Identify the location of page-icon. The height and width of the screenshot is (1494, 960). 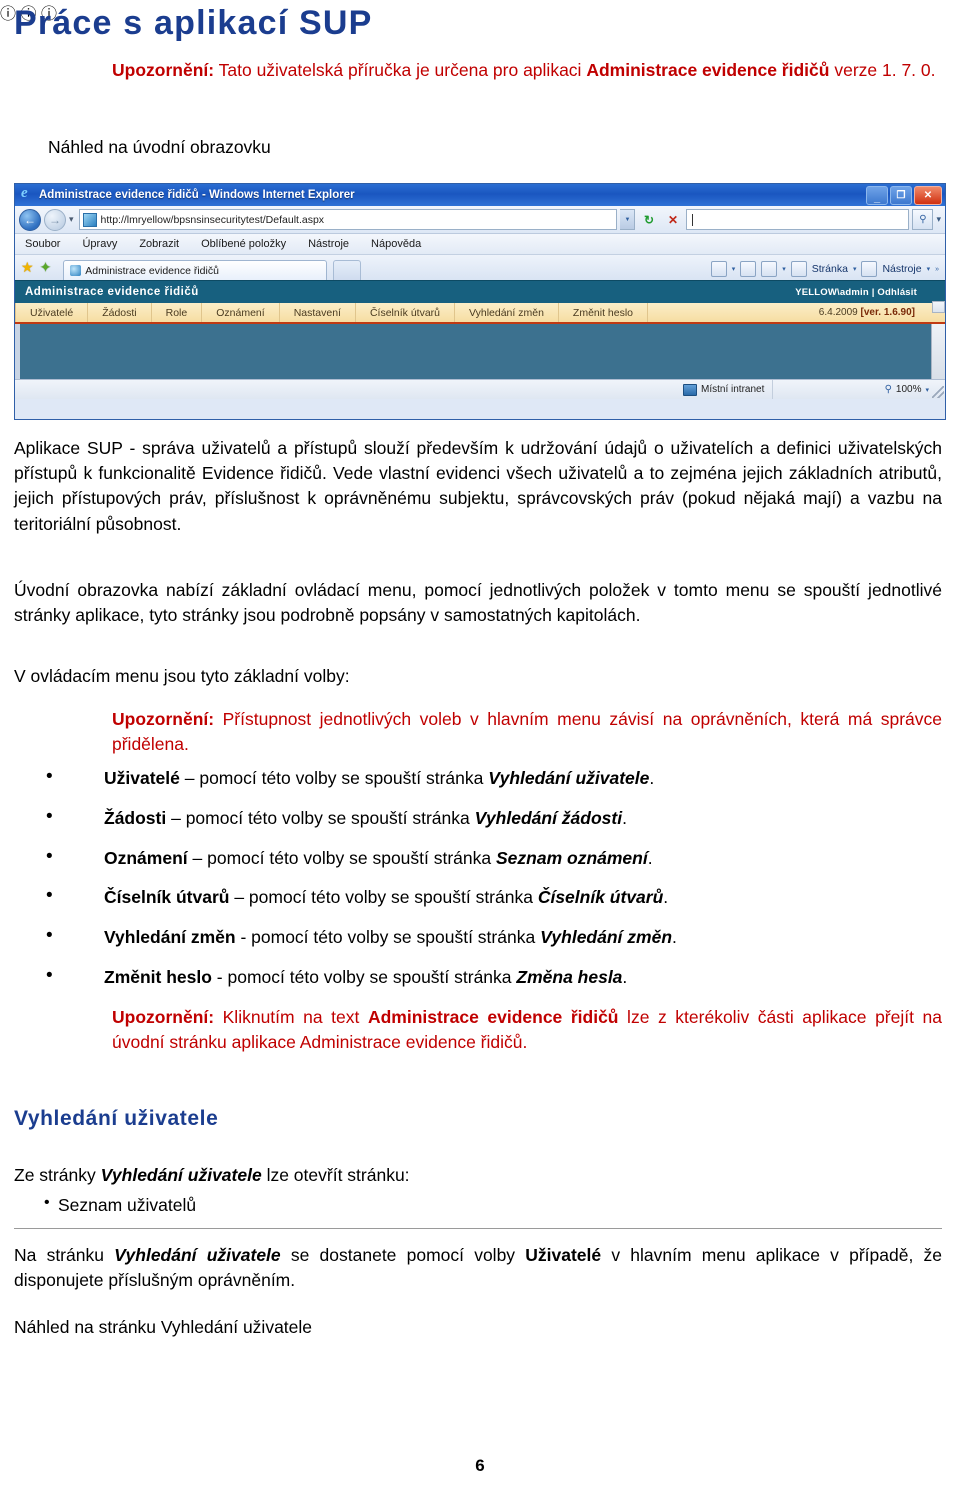
(798, 269).